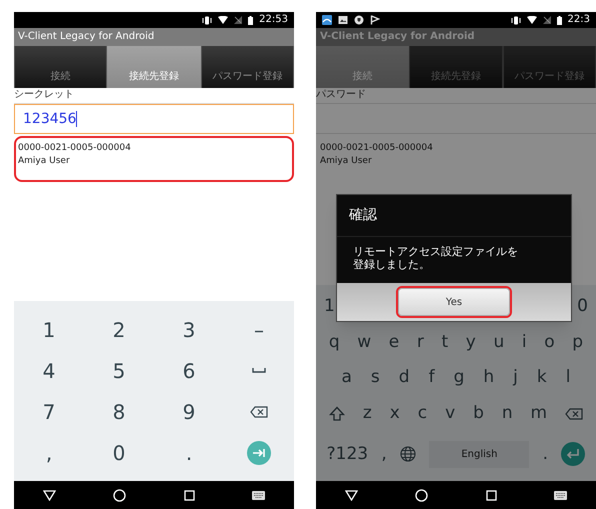 Image resolution: width=596 pixels, height=509 pixels. Describe the element at coordinates (431, 377) in the screenshot. I see `keyboard-key: f` at that location.